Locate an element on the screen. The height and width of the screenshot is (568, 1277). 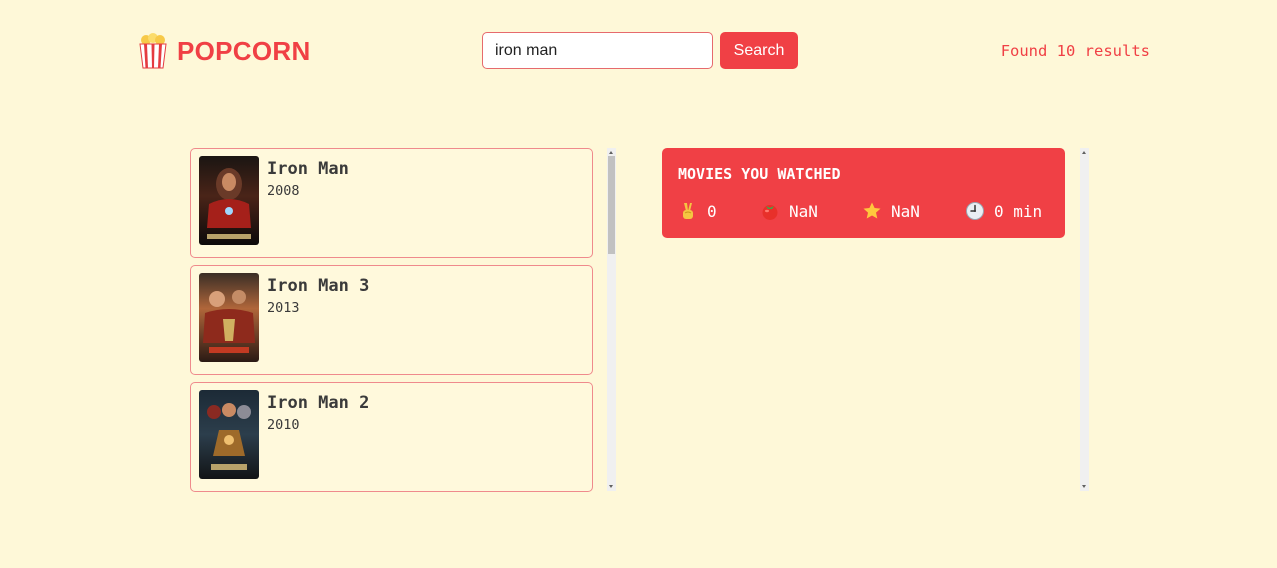
movie-card: Iron Man 2008 is located at coordinates (391, 203).